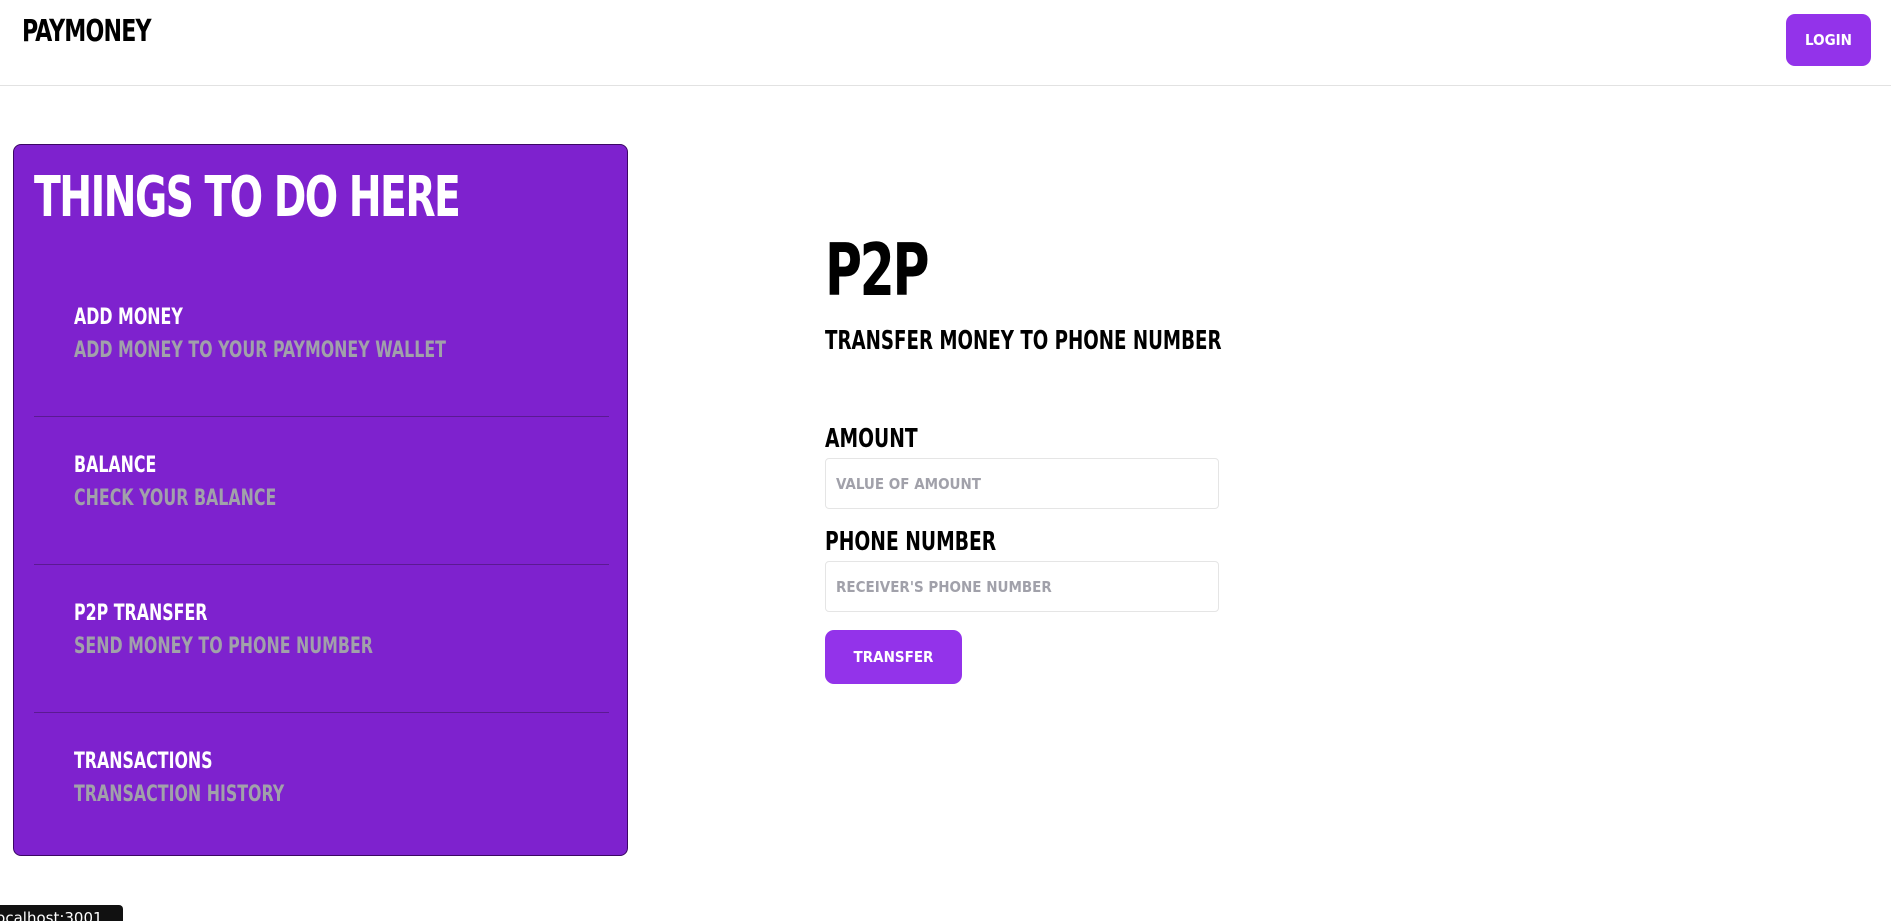  Describe the element at coordinates (260, 350) in the screenshot. I see `menu-item-description: ADD MONEY TO YOUR PAYMONEY WALLET` at that location.